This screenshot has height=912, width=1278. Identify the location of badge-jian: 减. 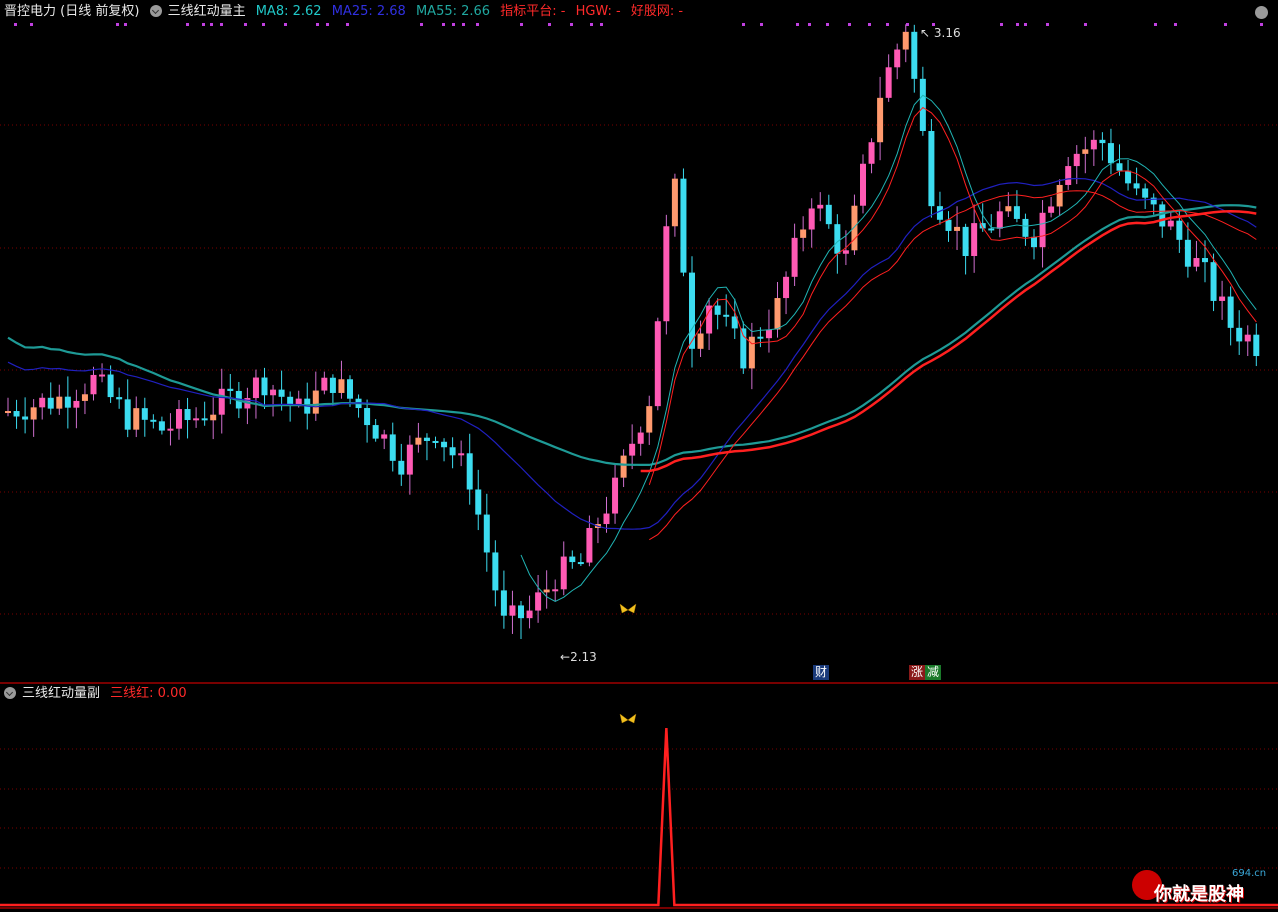
(933, 672).